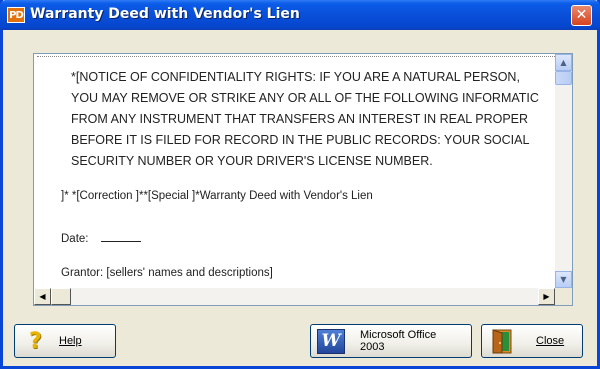  I want to click on help-button: ? Help, so click(65, 341).